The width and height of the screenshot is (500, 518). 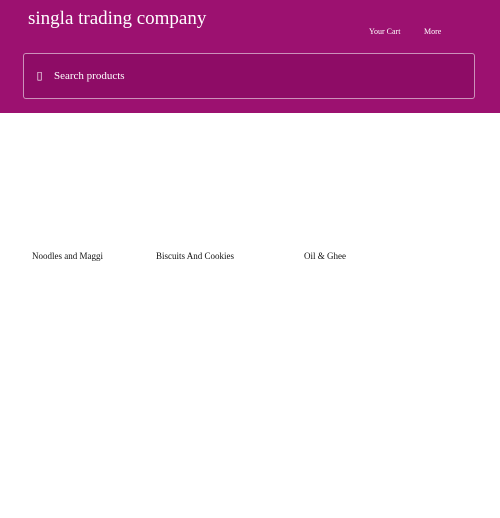 I want to click on category-label: Noodles and Maggi, so click(x=67, y=256).